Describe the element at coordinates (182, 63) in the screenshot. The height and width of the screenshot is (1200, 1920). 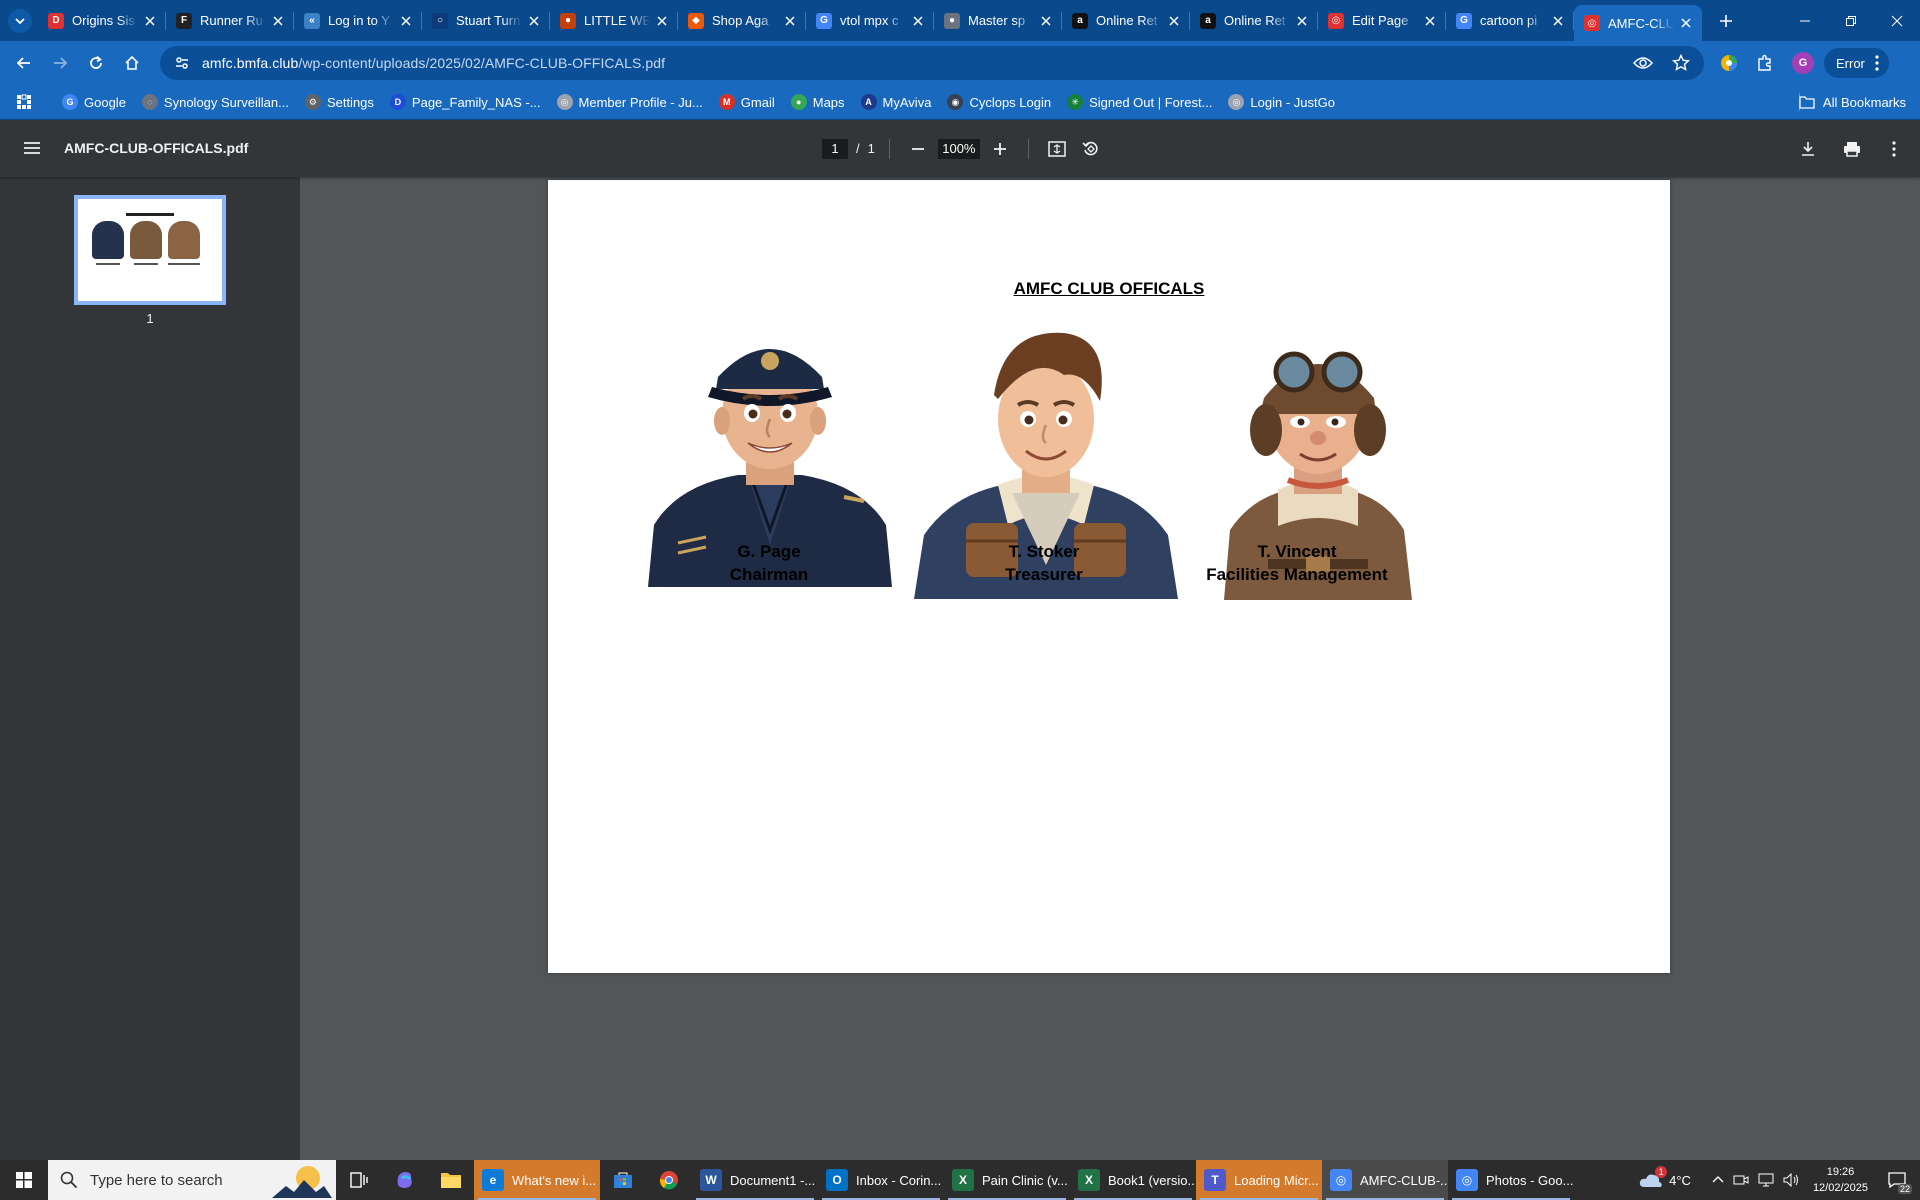
I see `site-info-button` at that location.